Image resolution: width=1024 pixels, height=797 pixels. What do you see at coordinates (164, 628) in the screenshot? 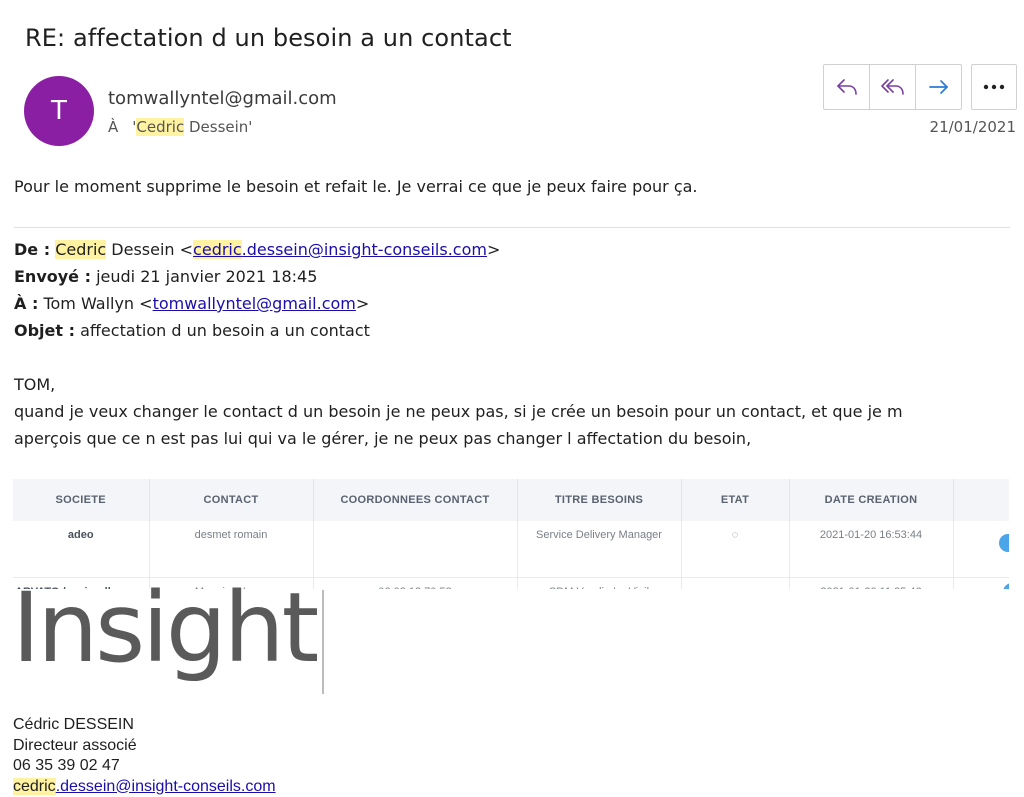
I see `logo-wordmark: Insight` at bounding box center [164, 628].